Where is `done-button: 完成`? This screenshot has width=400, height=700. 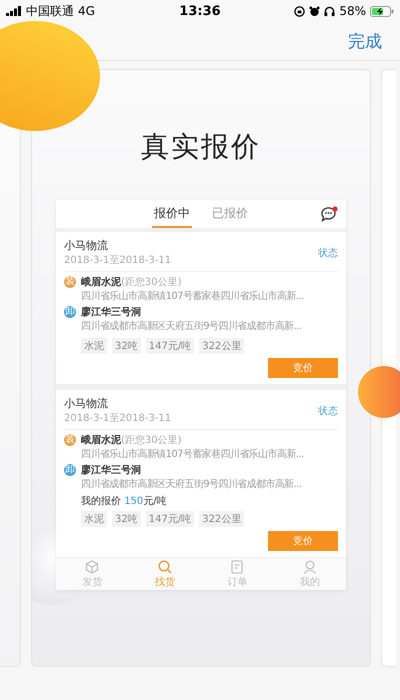
done-button: 完成 is located at coordinates (365, 41).